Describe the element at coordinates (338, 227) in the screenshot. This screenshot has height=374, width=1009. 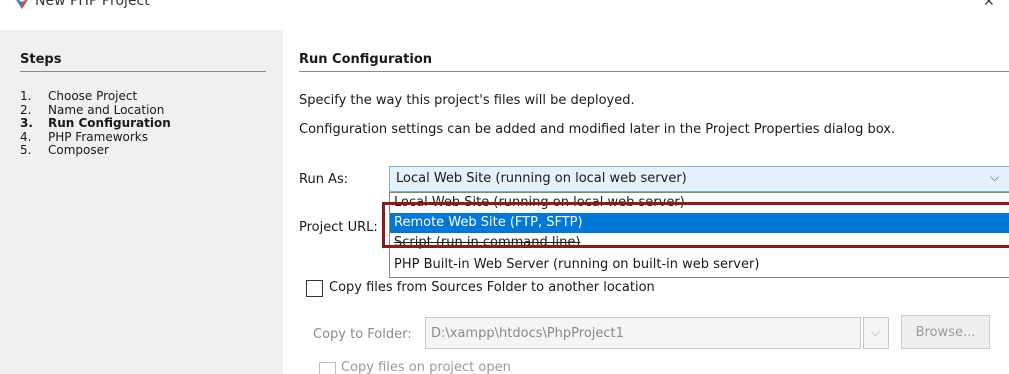
I see `project-url-label: Project URL:` at that location.